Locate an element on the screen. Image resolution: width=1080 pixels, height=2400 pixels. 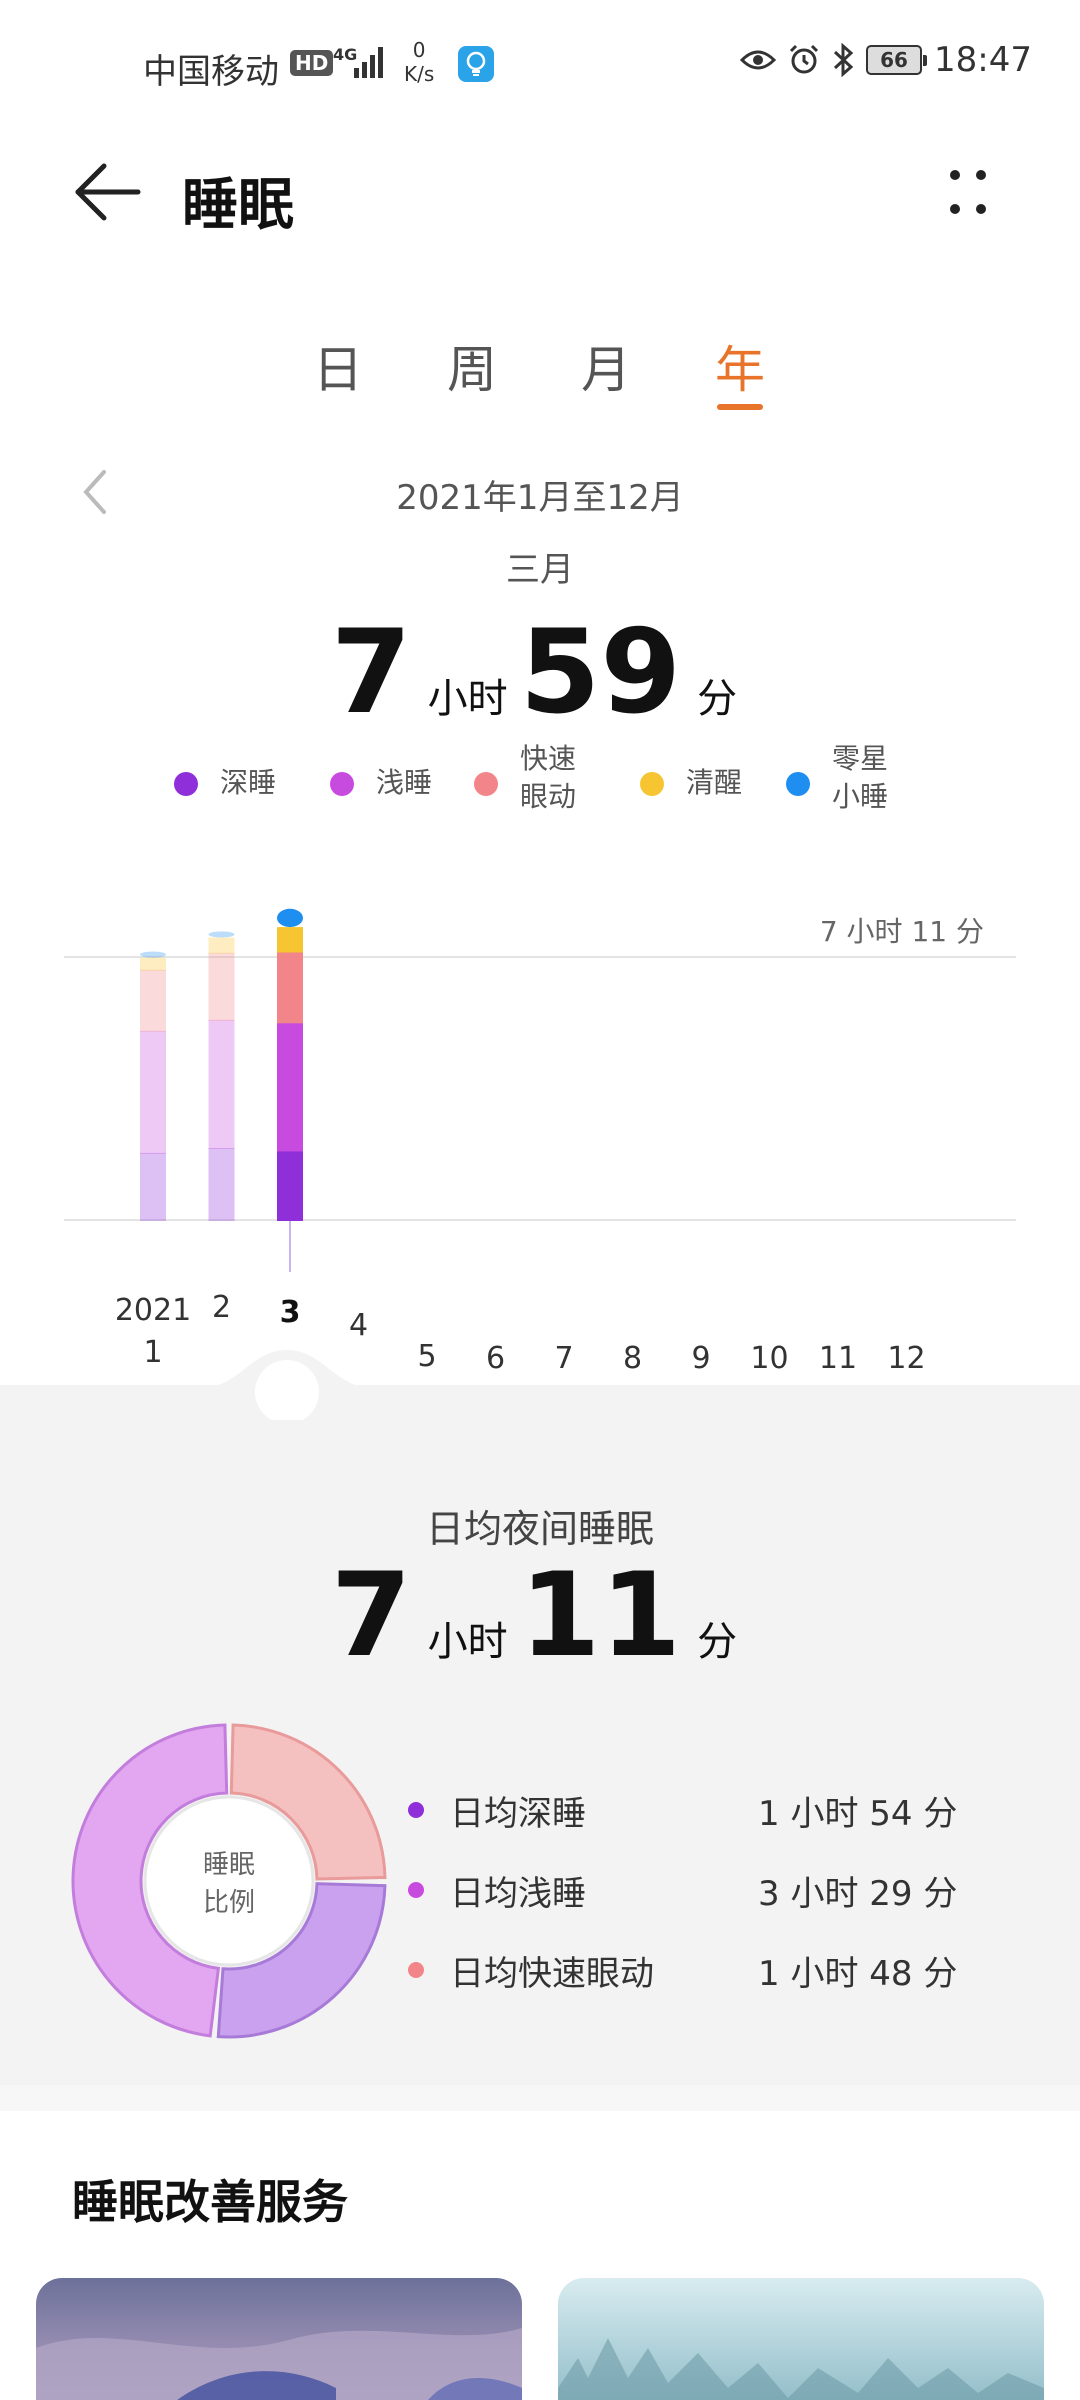
x-axis-label: 2 is located at coordinates (221, 1307).